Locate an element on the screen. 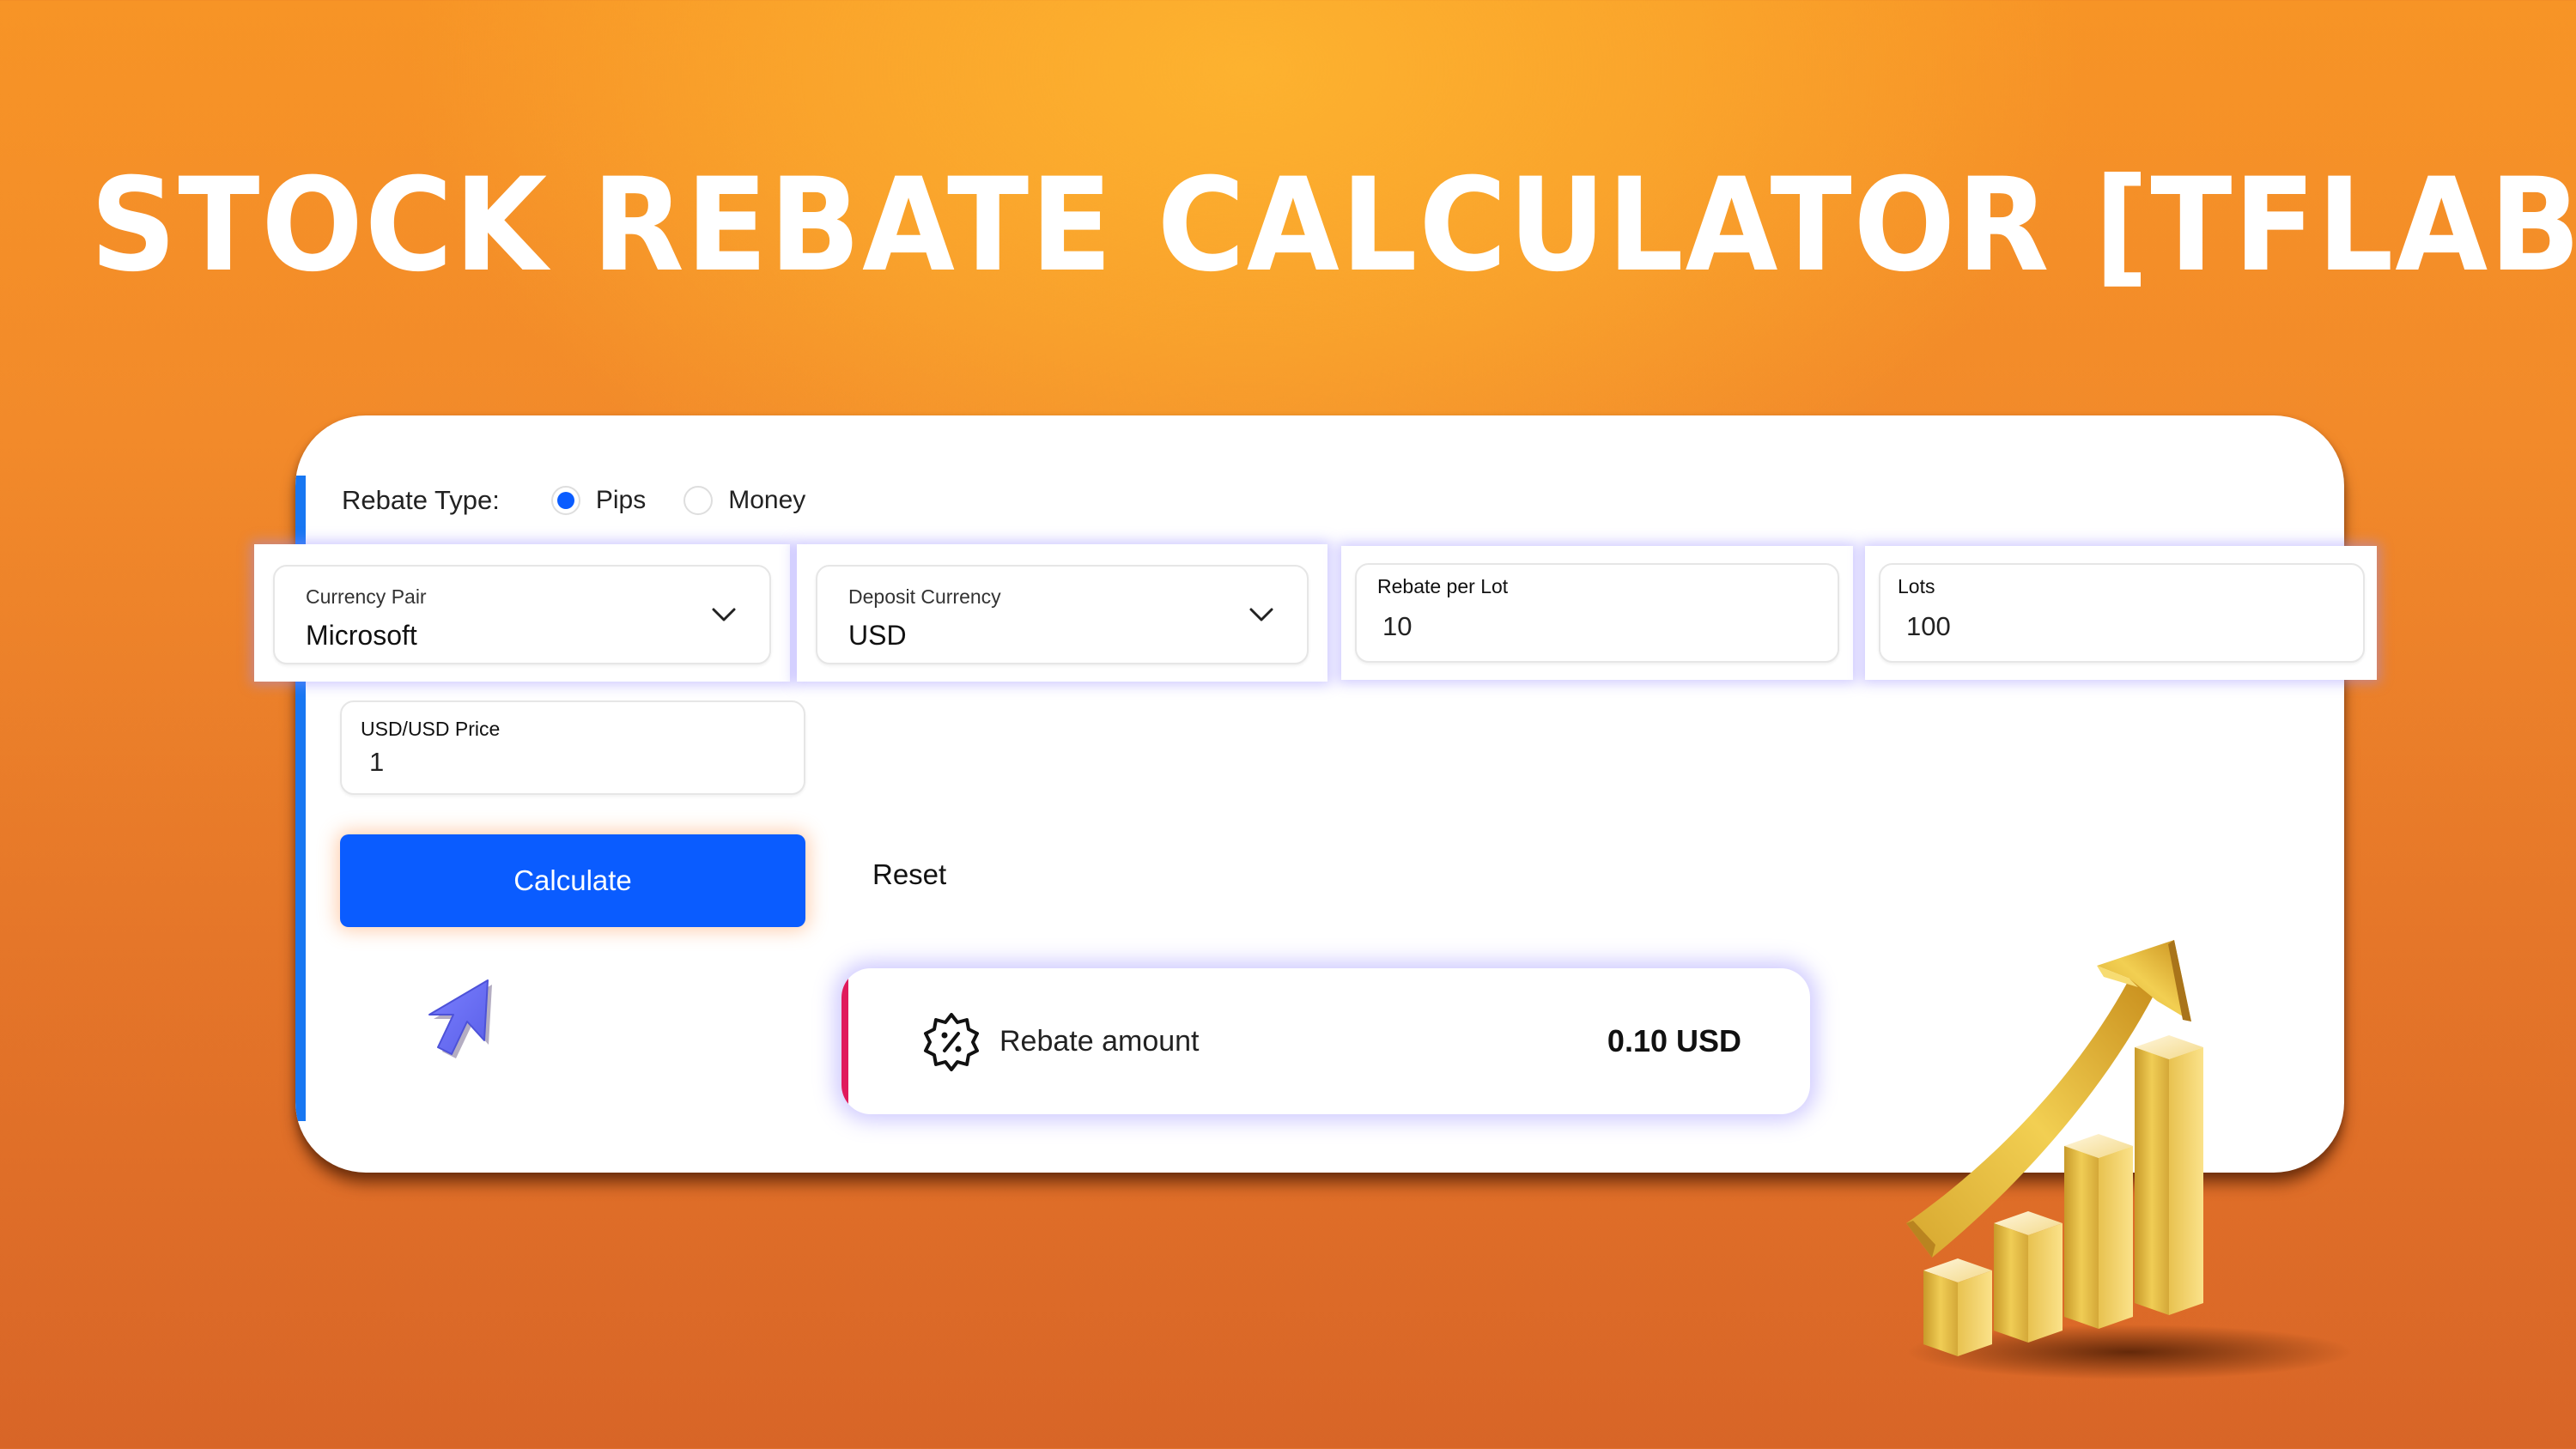  radio-pips is located at coordinates (565, 500).